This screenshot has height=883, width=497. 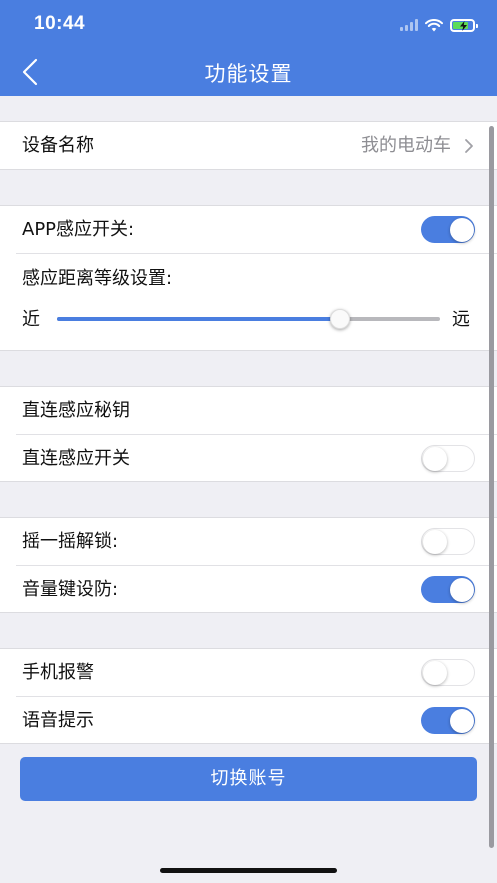 What do you see at coordinates (70, 589) in the screenshot?
I see `volume-arm-label: 音量键设防:` at bounding box center [70, 589].